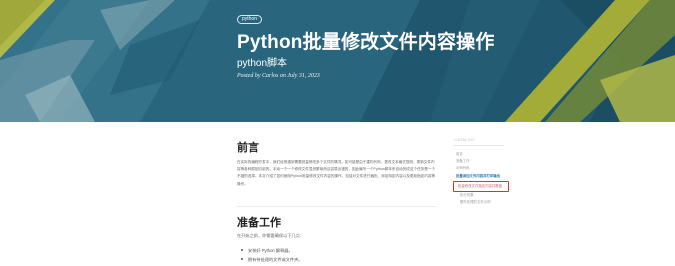 This screenshot has width=675, height=266. What do you see at coordinates (479, 145) in the screenshot?
I see `catalog-divider` at bounding box center [479, 145].